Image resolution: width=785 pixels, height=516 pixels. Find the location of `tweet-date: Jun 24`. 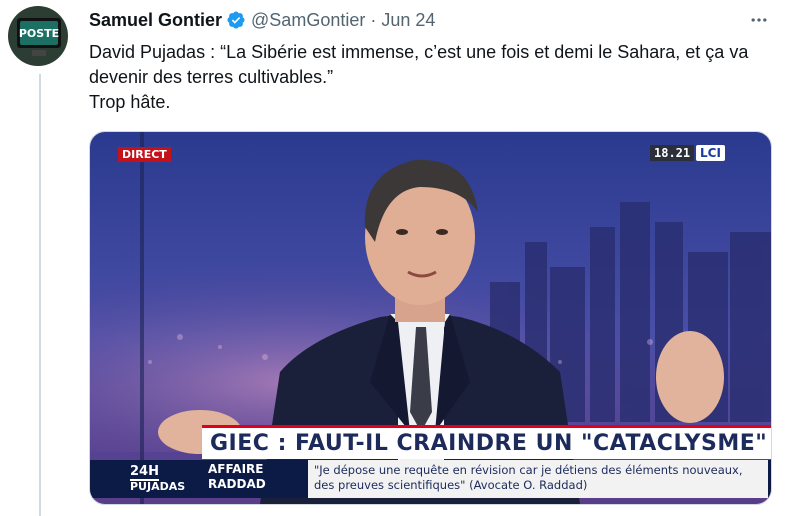

tweet-date: Jun 24 is located at coordinates (408, 20).